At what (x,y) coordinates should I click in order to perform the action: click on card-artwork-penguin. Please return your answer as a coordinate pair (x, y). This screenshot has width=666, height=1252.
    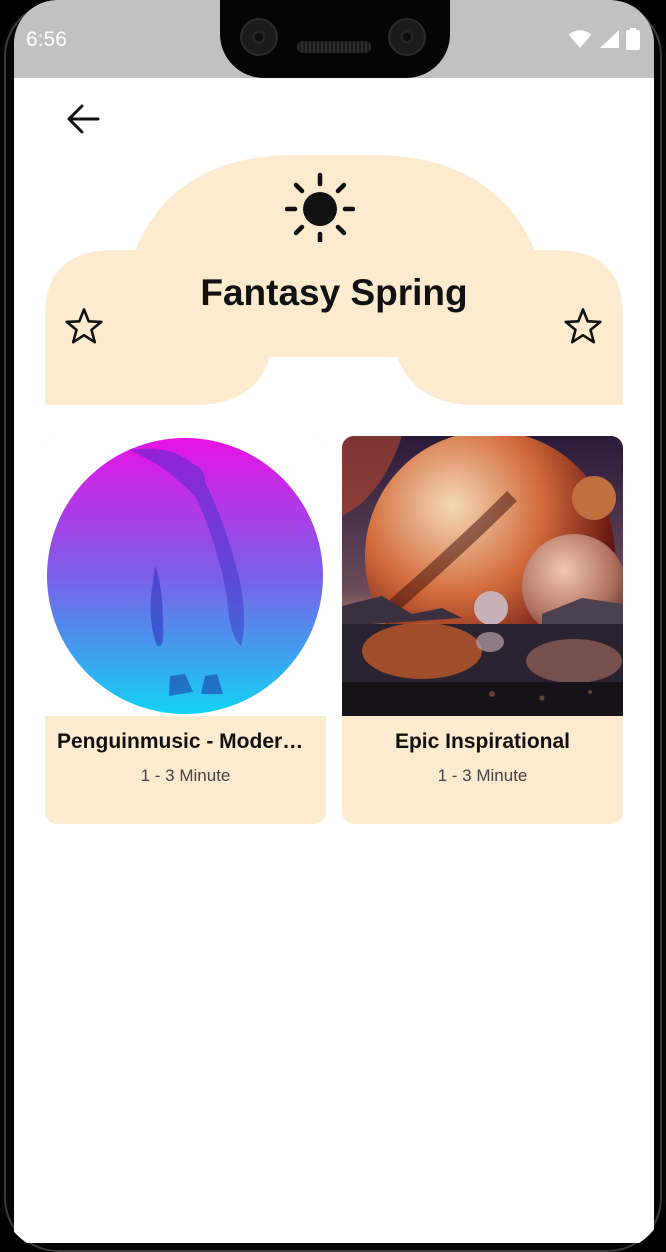
    Looking at the image, I should click on (185, 576).